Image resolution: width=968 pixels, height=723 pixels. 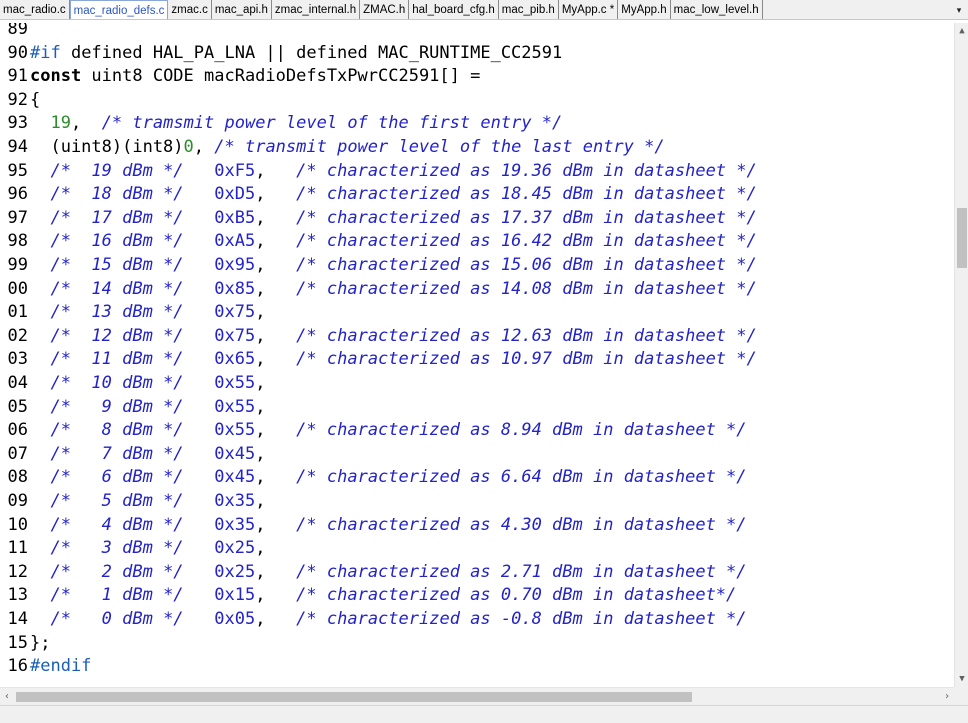 I want to click on tab-hal-board-cfg-h: hal_board_cfg.h, so click(x=454, y=9).